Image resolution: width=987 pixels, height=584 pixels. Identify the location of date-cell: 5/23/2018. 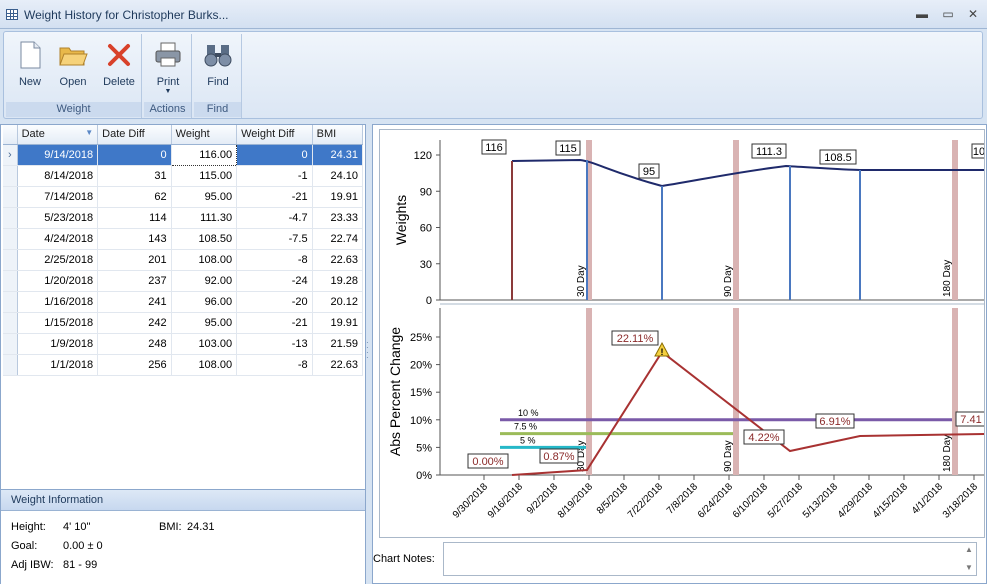
(58, 218).